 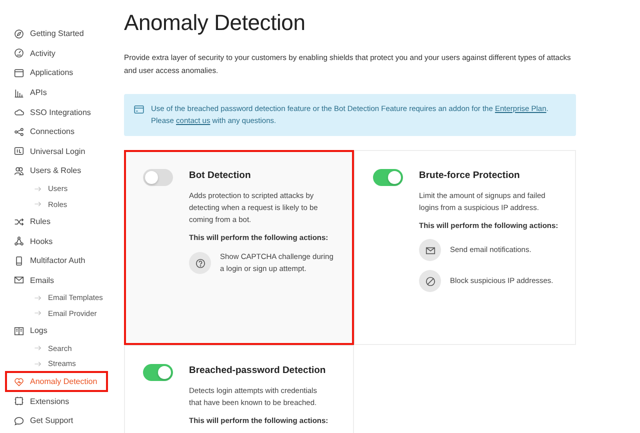 What do you see at coordinates (19, 401) in the screenshot?
I see `chip-icon` at bounding box center [19, 401].